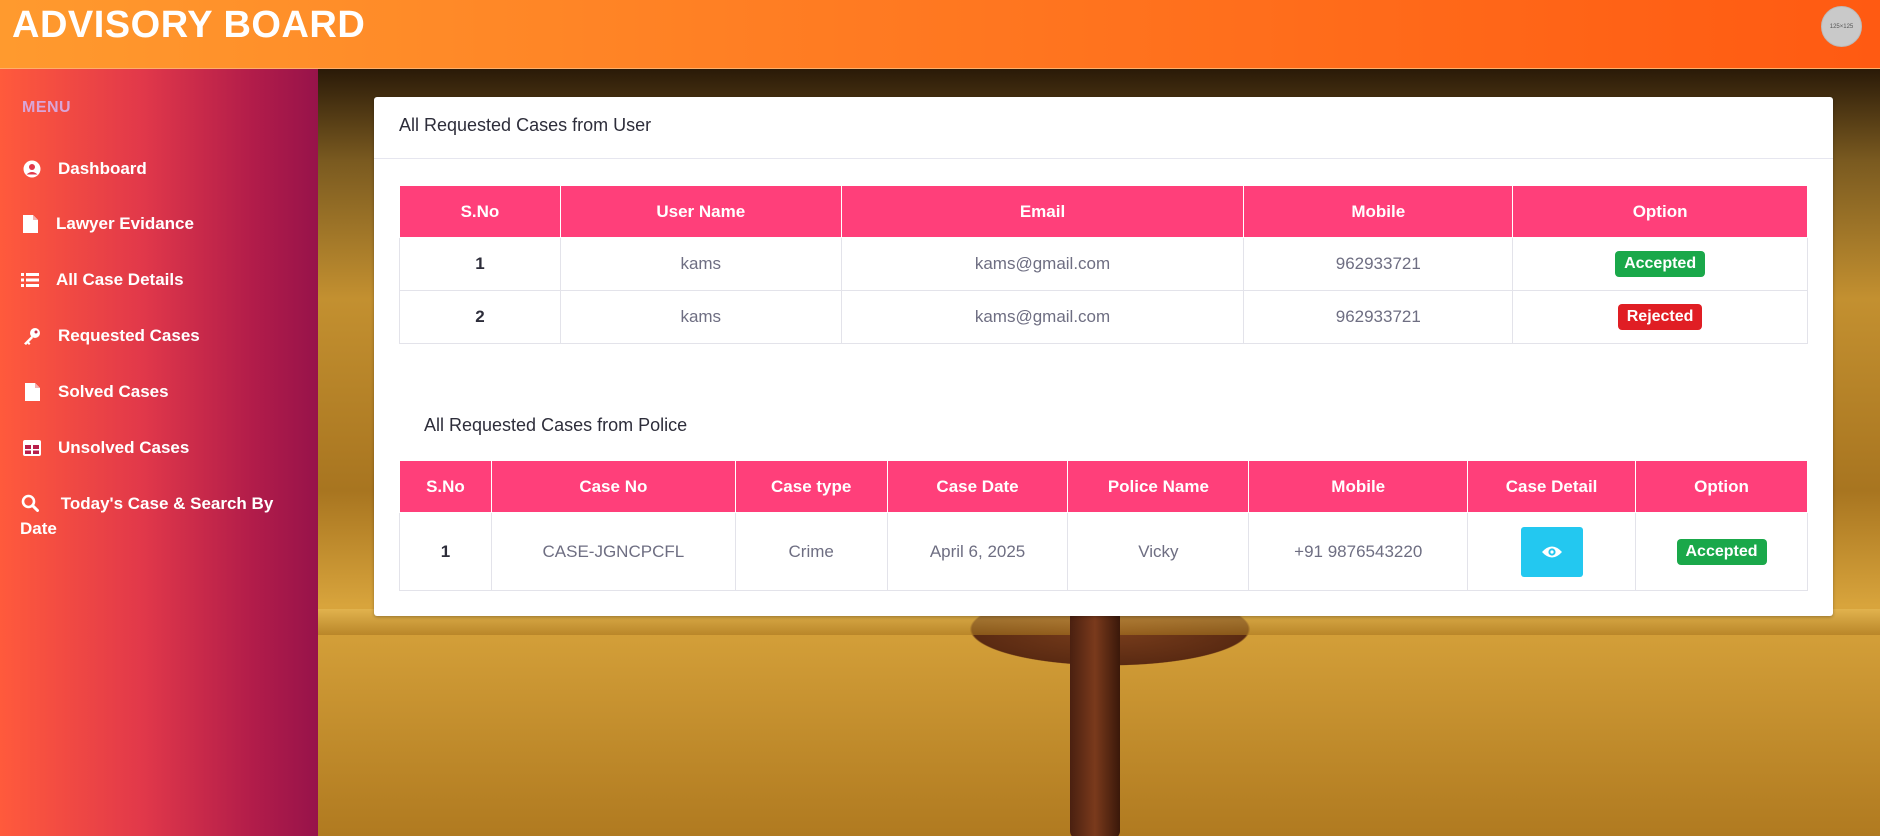 The image size is (1880, 836). I want to click on column-header-case-type: Case type, so click(811, 486).